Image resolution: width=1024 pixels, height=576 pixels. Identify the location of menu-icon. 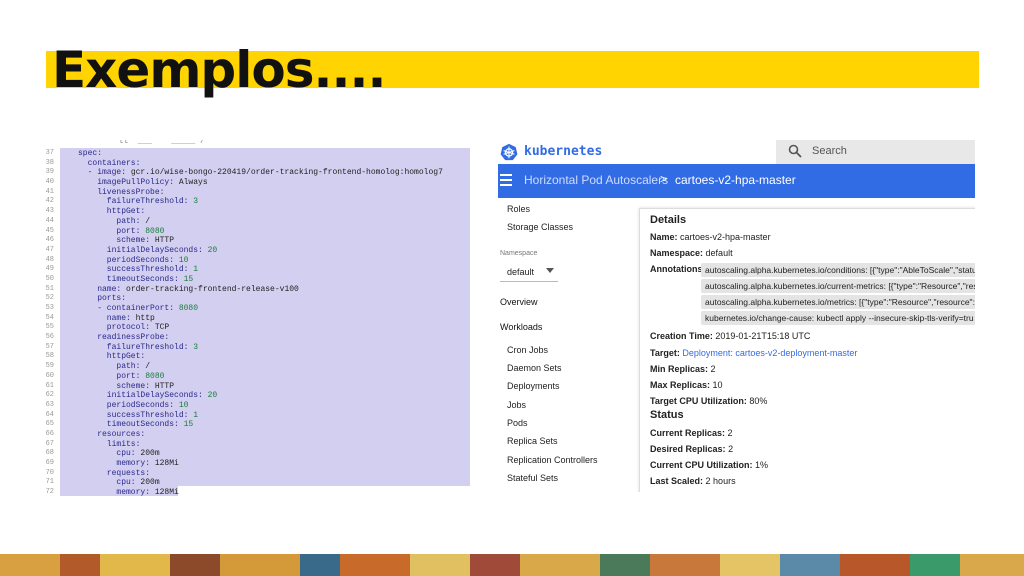
(506, 180).